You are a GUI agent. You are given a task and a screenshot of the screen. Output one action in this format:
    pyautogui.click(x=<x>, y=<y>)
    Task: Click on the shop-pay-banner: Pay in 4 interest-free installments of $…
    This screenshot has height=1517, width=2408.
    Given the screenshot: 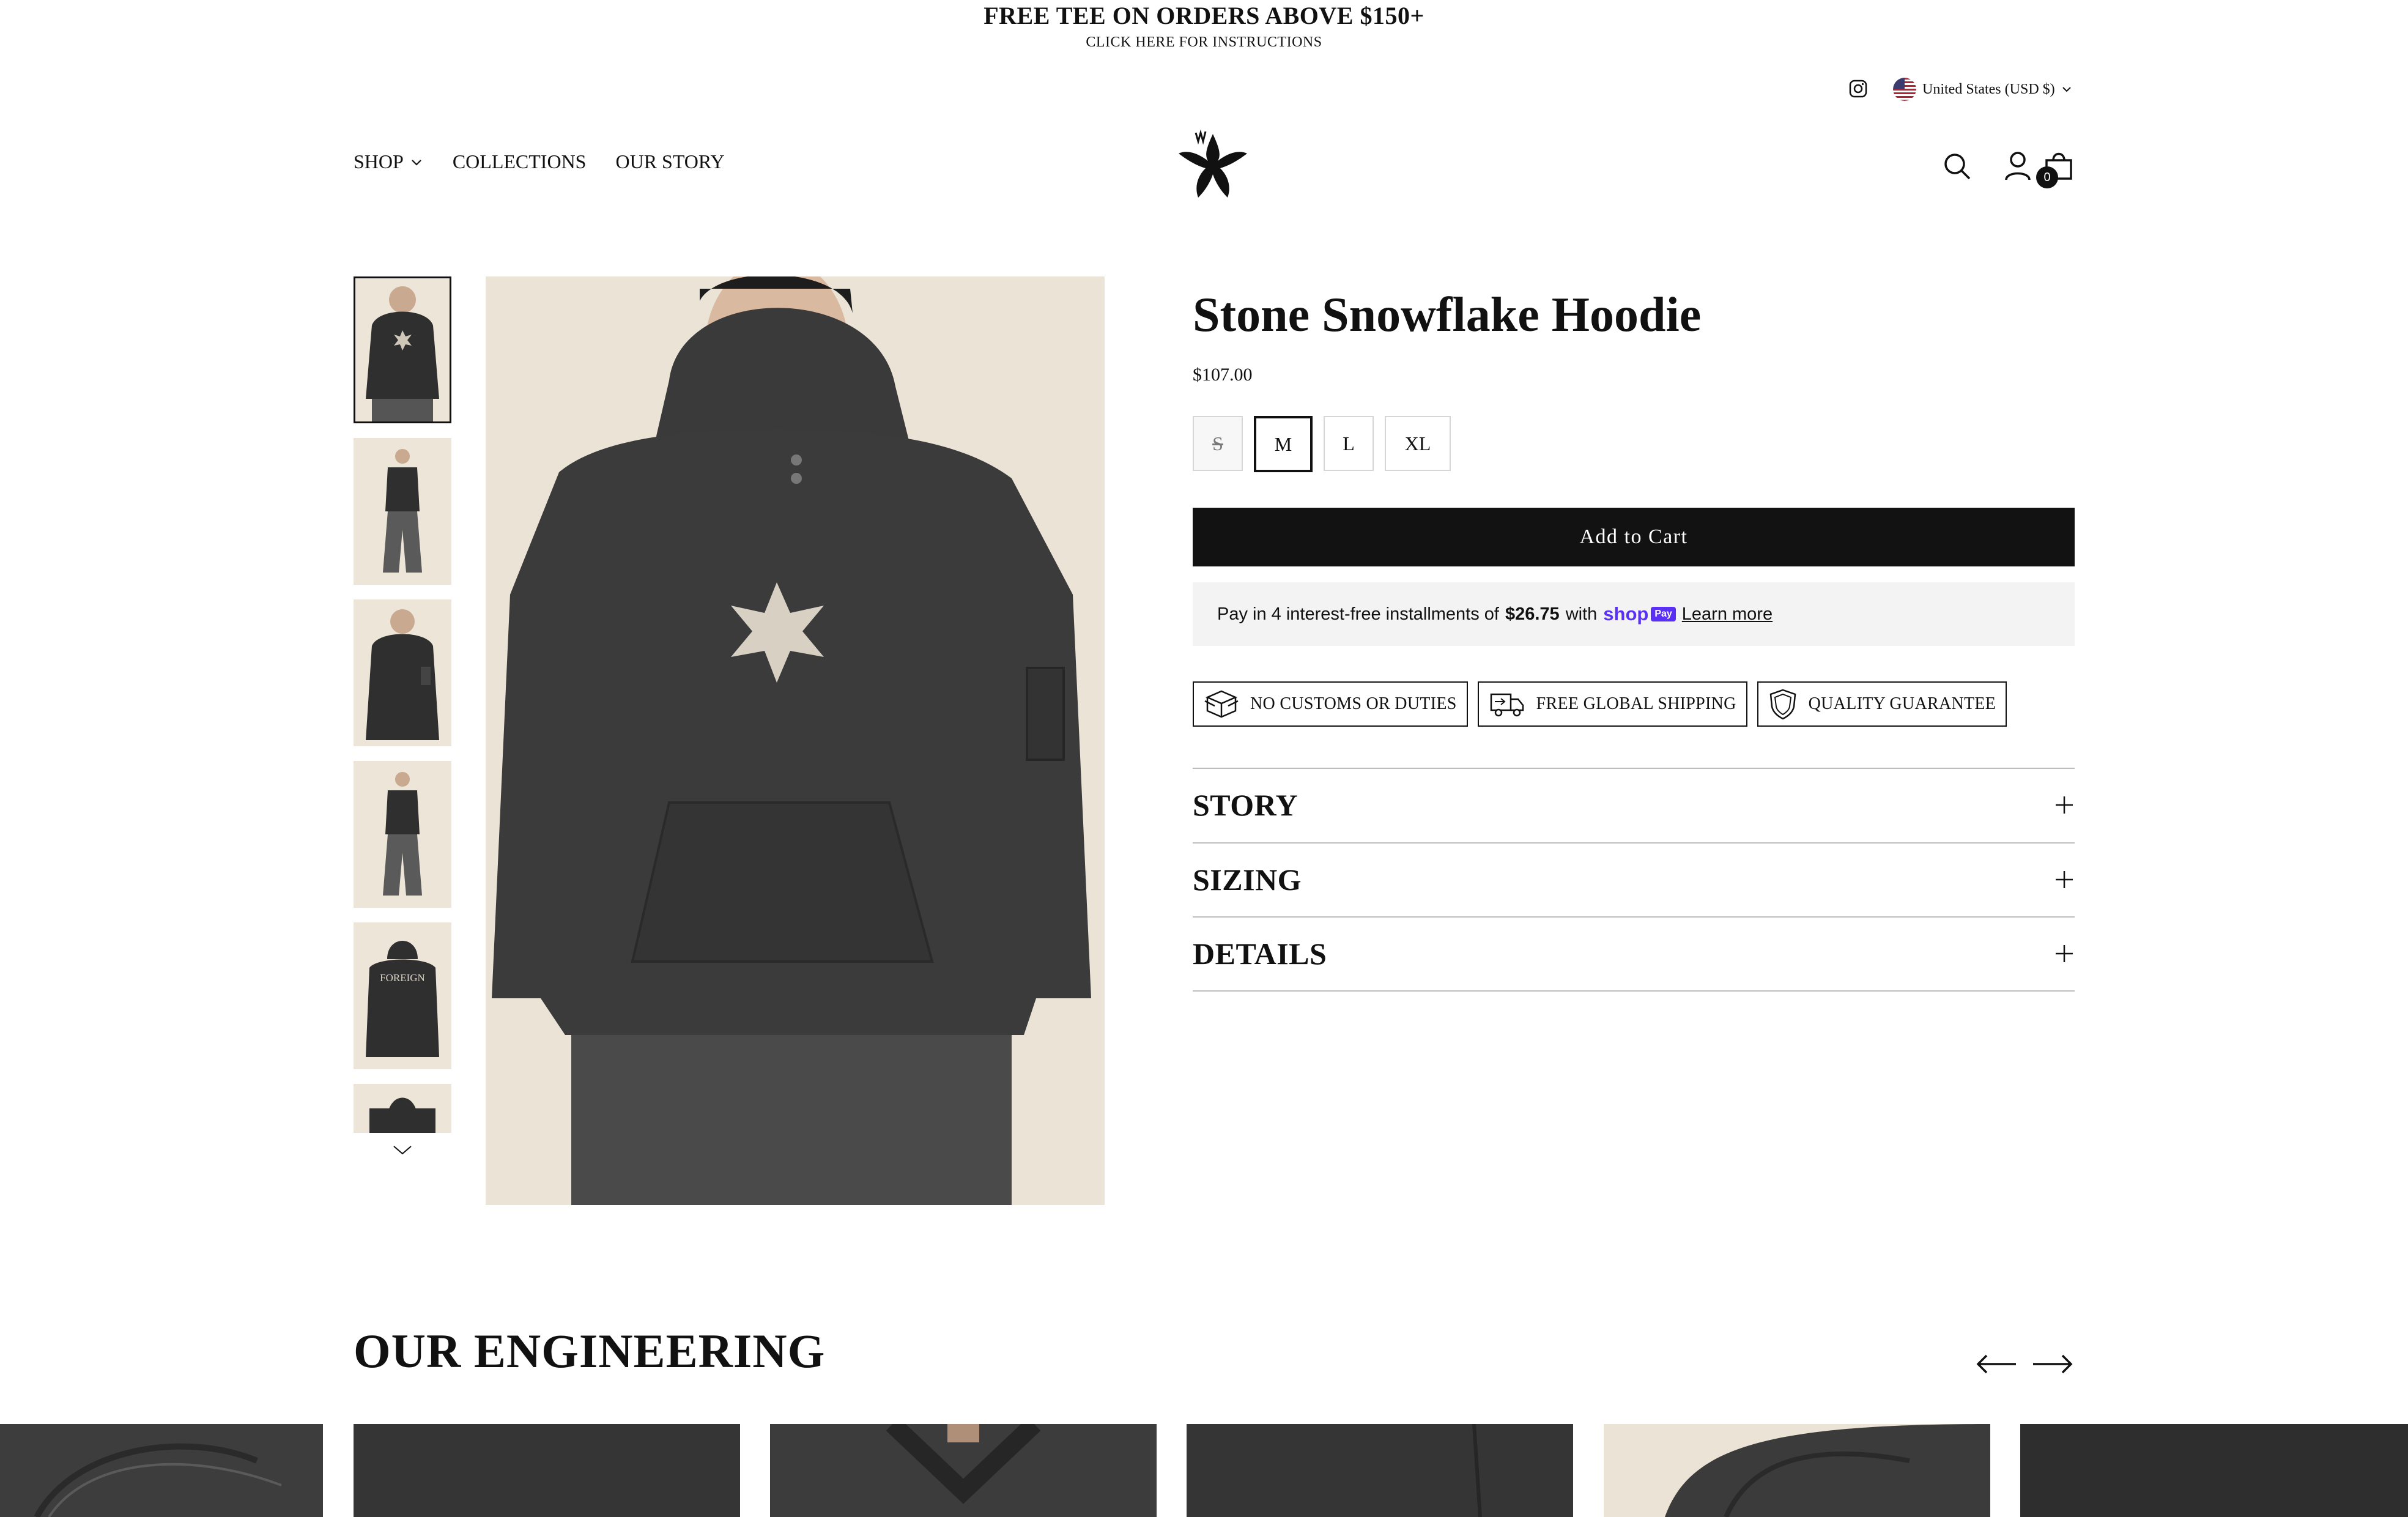 What is the action you would take?
    pyautogui.click(x=1634, y=614)
    